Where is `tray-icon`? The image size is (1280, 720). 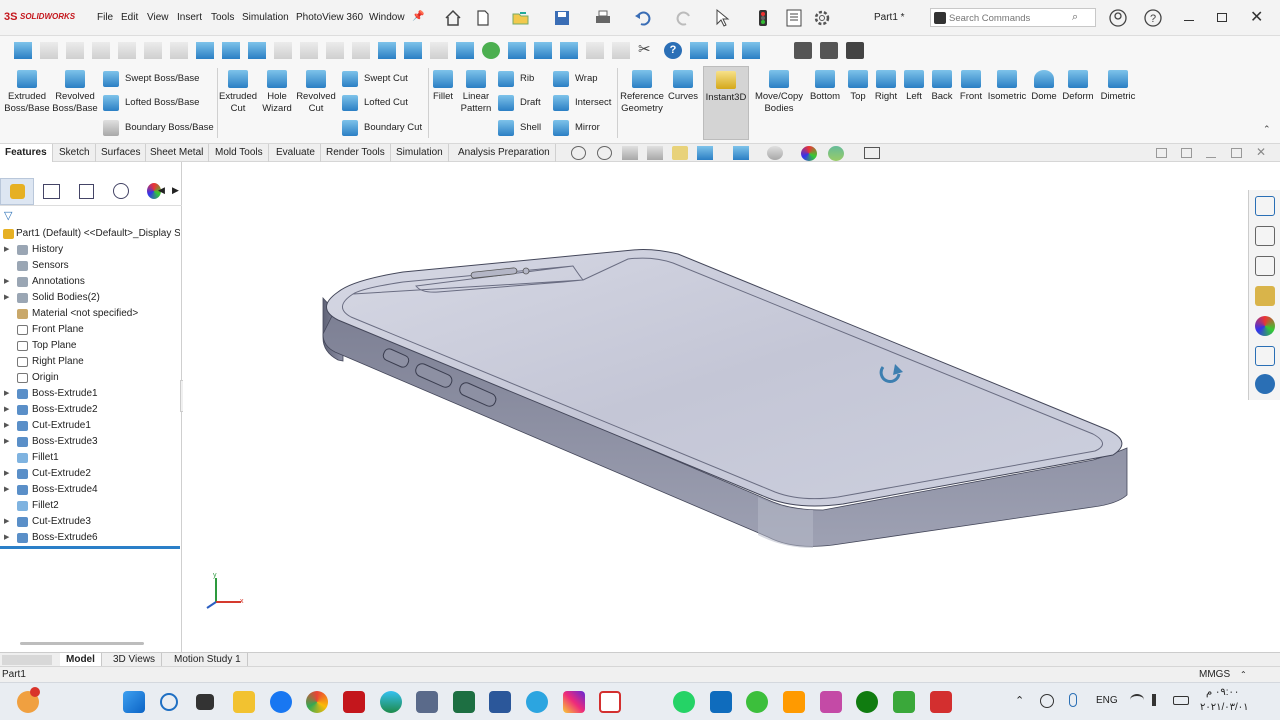 tray-icon is located at coordinates (1047, 701).